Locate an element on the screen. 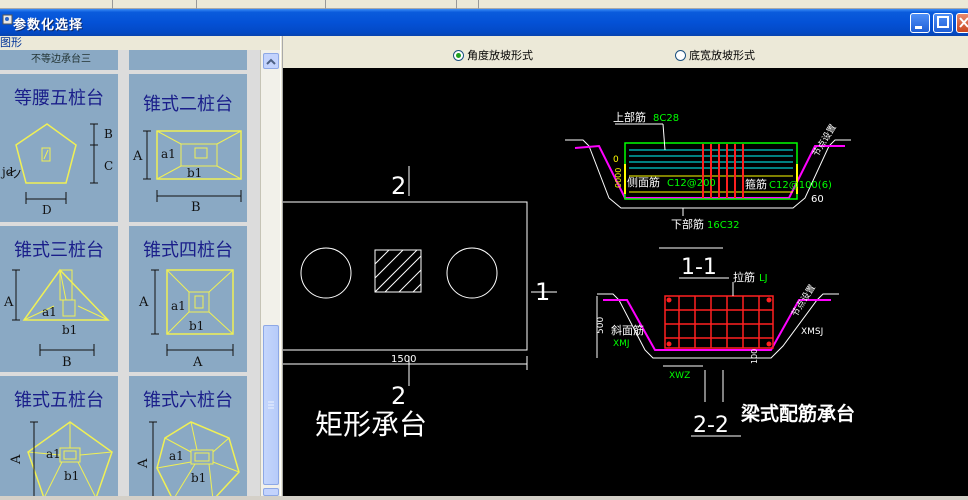 This screenshot has width=968, height=500. label-bottom-bar-val: 16C32 is located at coordinates (723, 225).